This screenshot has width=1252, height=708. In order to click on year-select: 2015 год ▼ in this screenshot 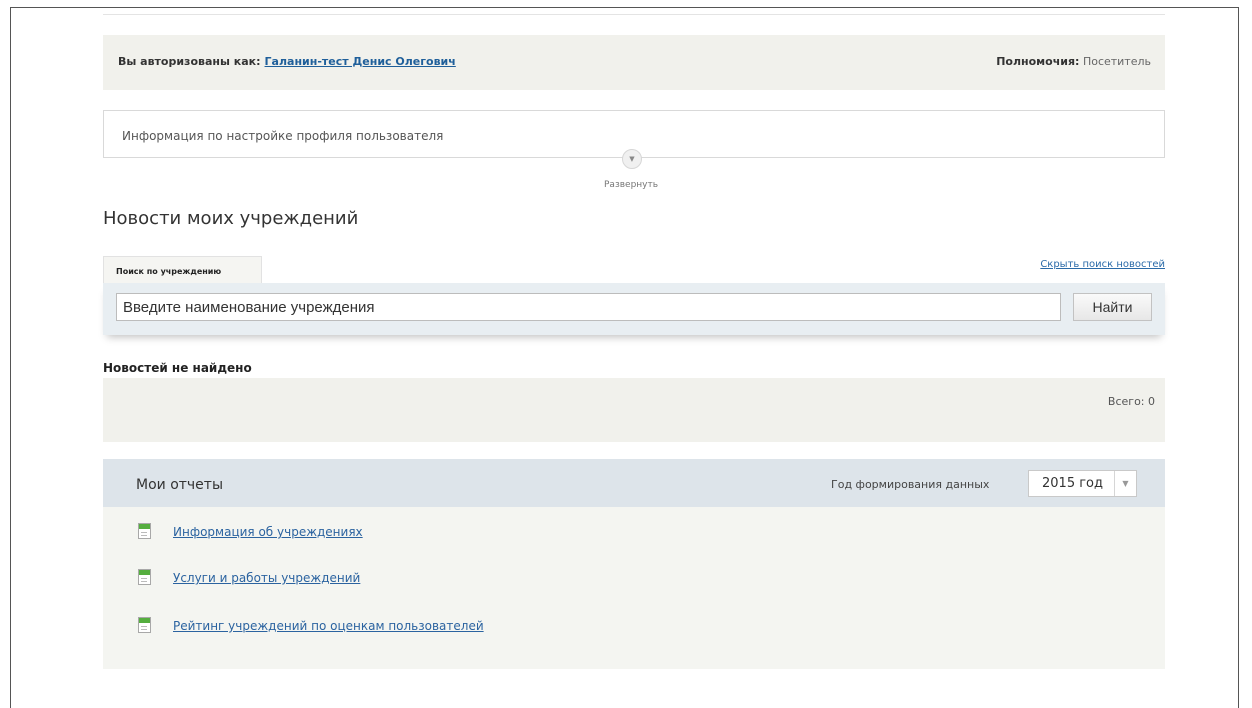, I will do `click(1082, 483)`.